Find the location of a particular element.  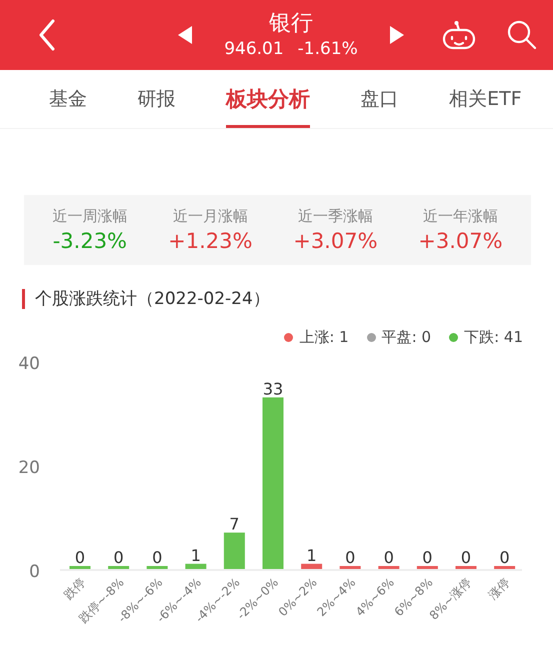

back-icon is located at coordinates (47, 35).